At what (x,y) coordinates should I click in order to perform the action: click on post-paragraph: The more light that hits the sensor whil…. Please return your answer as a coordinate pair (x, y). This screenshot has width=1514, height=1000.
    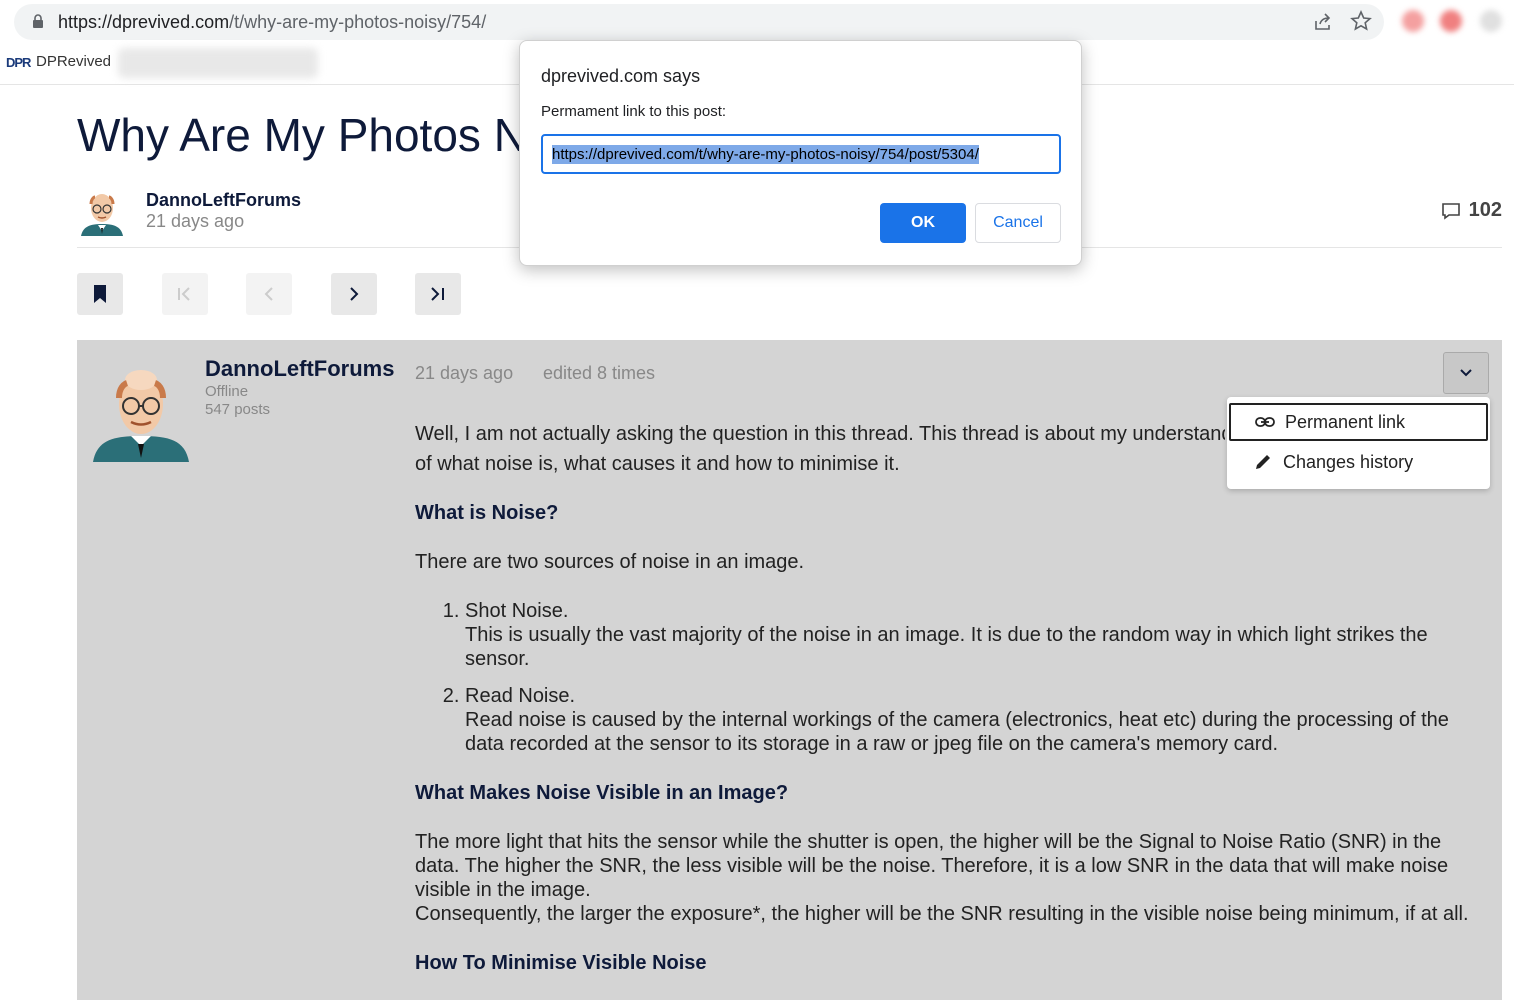
    Looking at the image, I should click on (942, 878).